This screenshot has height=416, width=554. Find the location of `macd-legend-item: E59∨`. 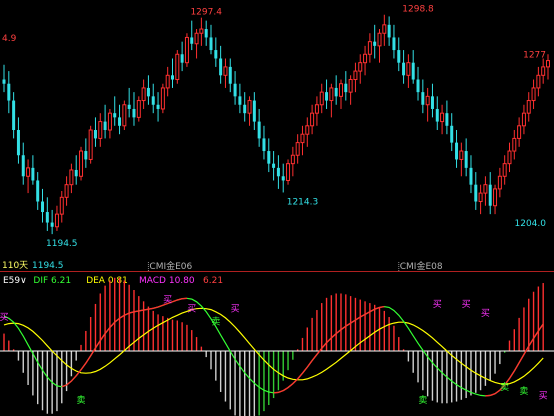

macd-legend-item: E59∨ is located at coordinates (15, 281).